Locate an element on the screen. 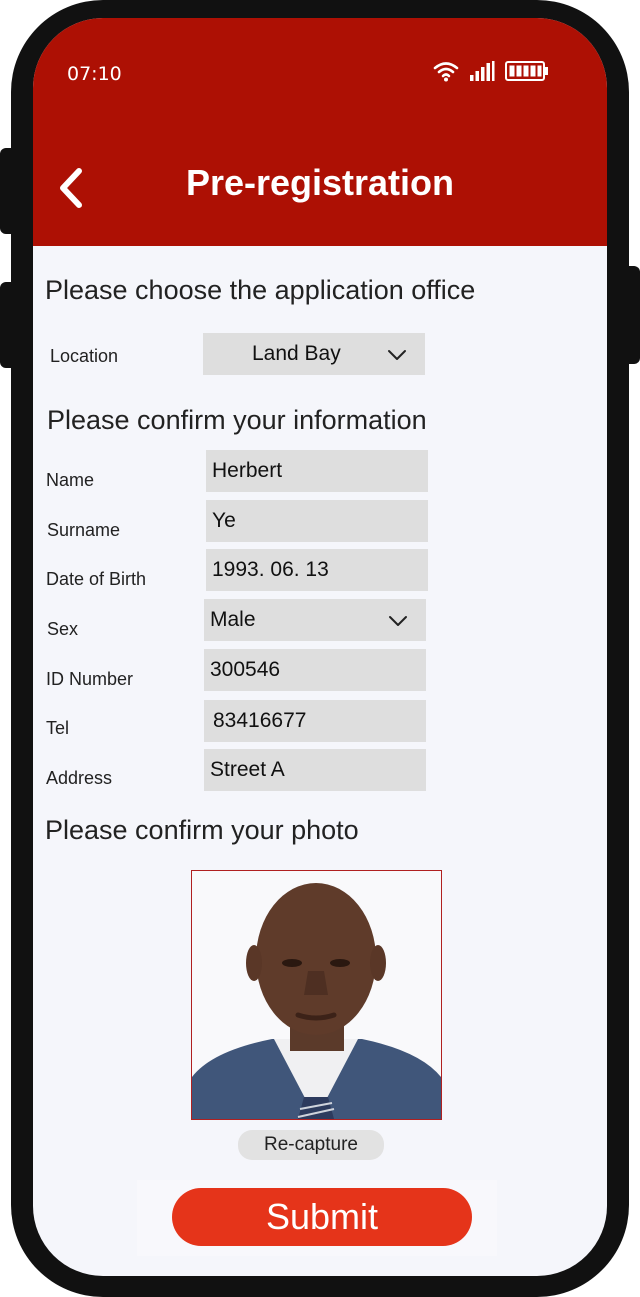  dob-value: 1993. 06. 13 is located at coordinates (270, 569).